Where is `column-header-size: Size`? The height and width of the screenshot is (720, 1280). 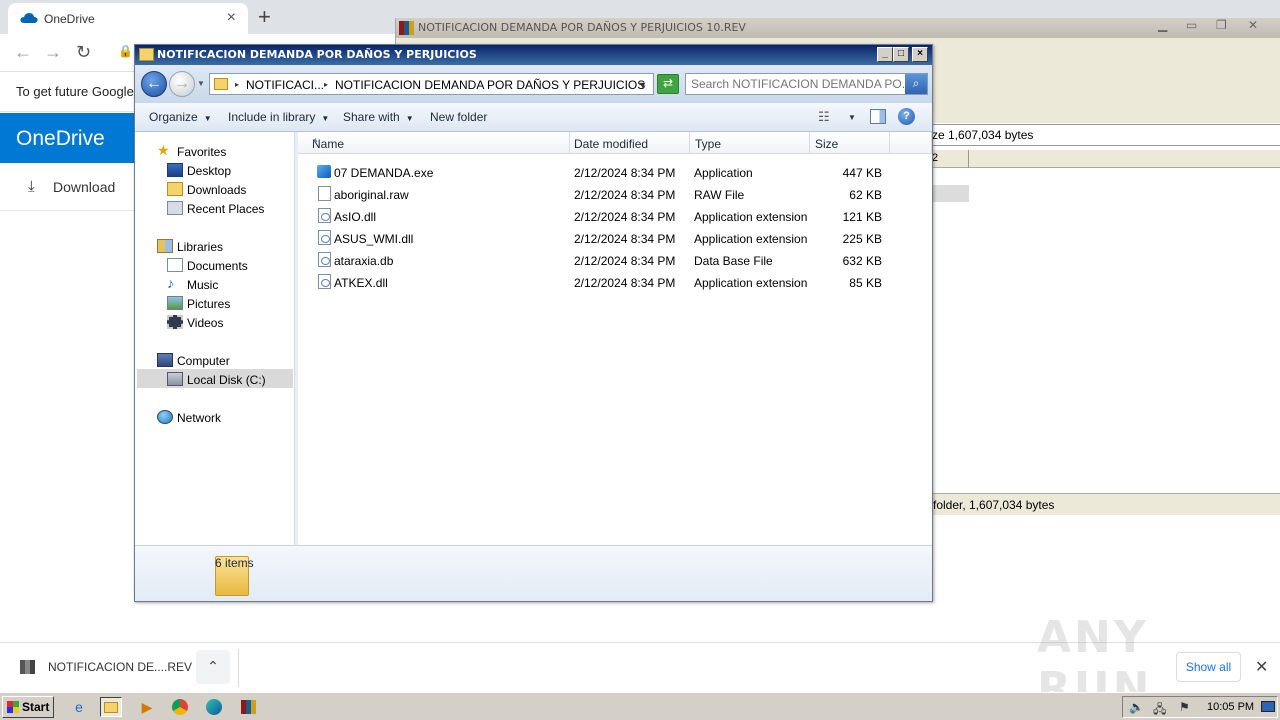
column-header-size: Size is located at coordinates (850, 143).